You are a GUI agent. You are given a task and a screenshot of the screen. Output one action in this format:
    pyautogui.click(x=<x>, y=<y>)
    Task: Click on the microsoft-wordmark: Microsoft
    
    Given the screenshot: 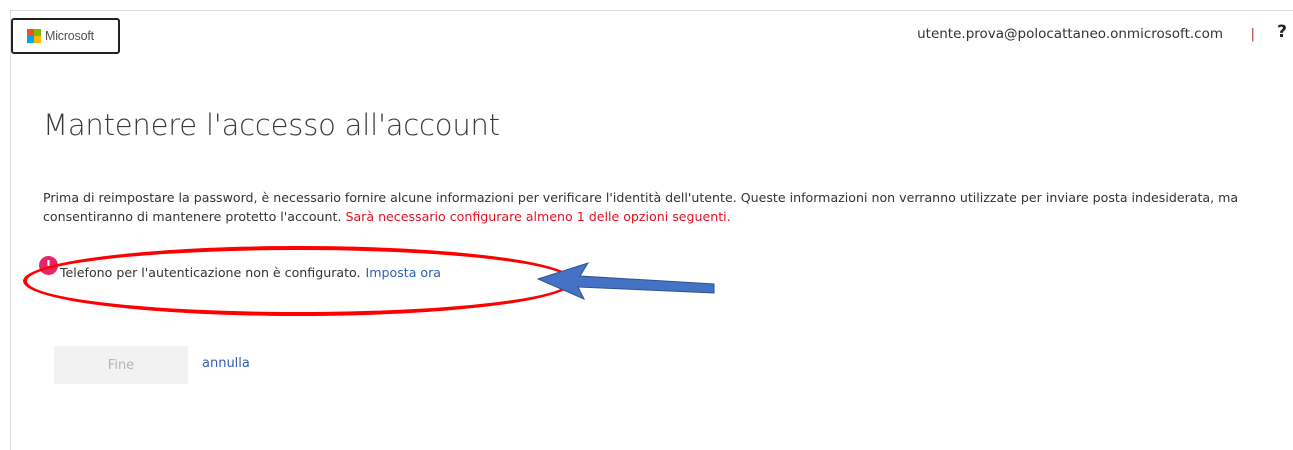 What is the action you would take?
    pyautogui.click(x=69, y=36)
    